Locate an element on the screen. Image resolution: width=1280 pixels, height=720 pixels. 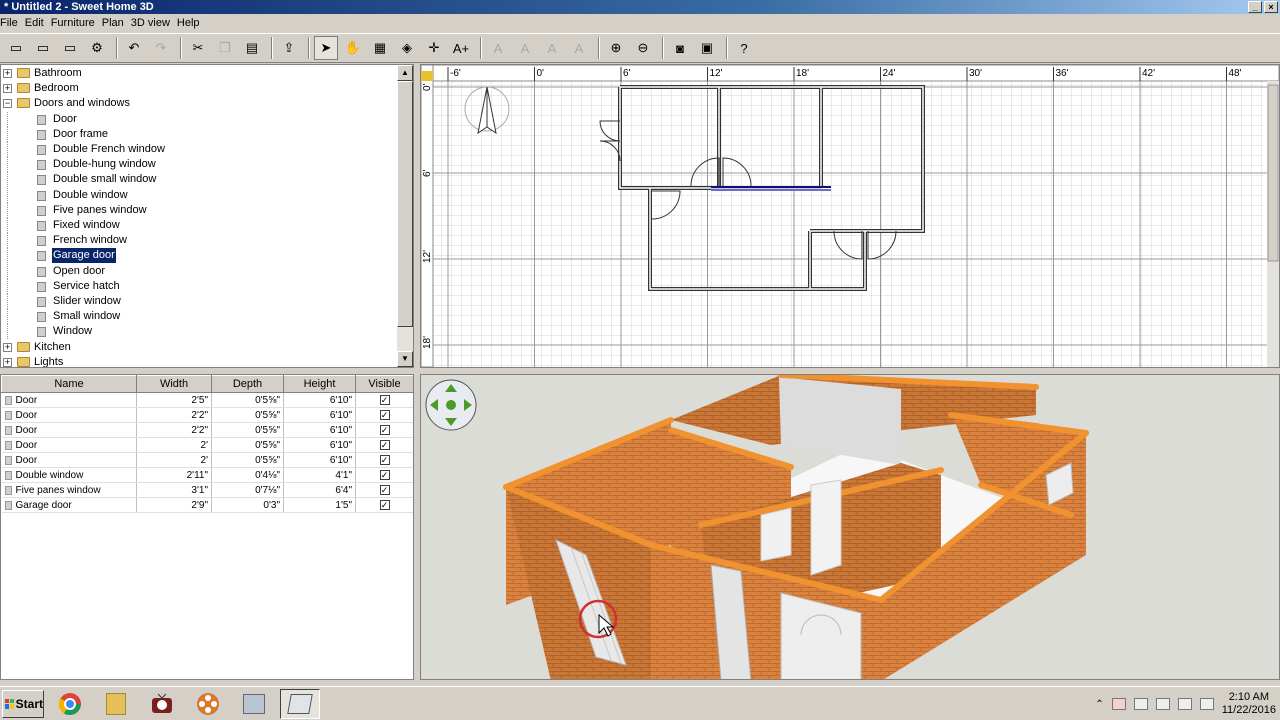
catalog-item: Door frame is located at coordinates (199, 134).